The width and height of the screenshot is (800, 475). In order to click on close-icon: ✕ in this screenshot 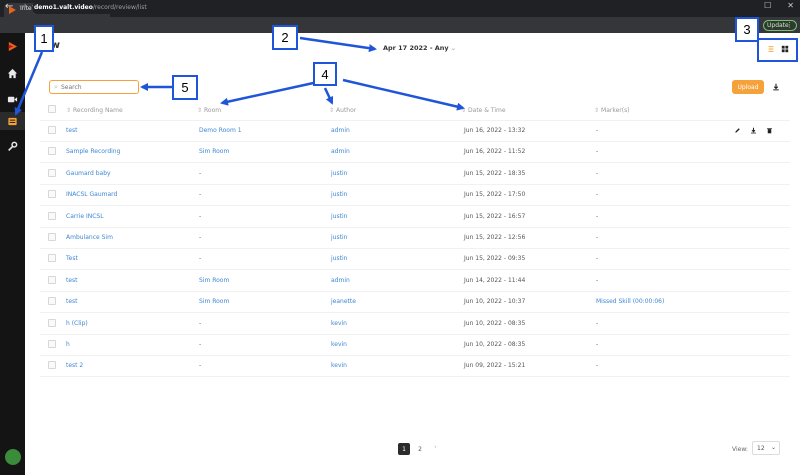, I will do `click(790, 5)`.